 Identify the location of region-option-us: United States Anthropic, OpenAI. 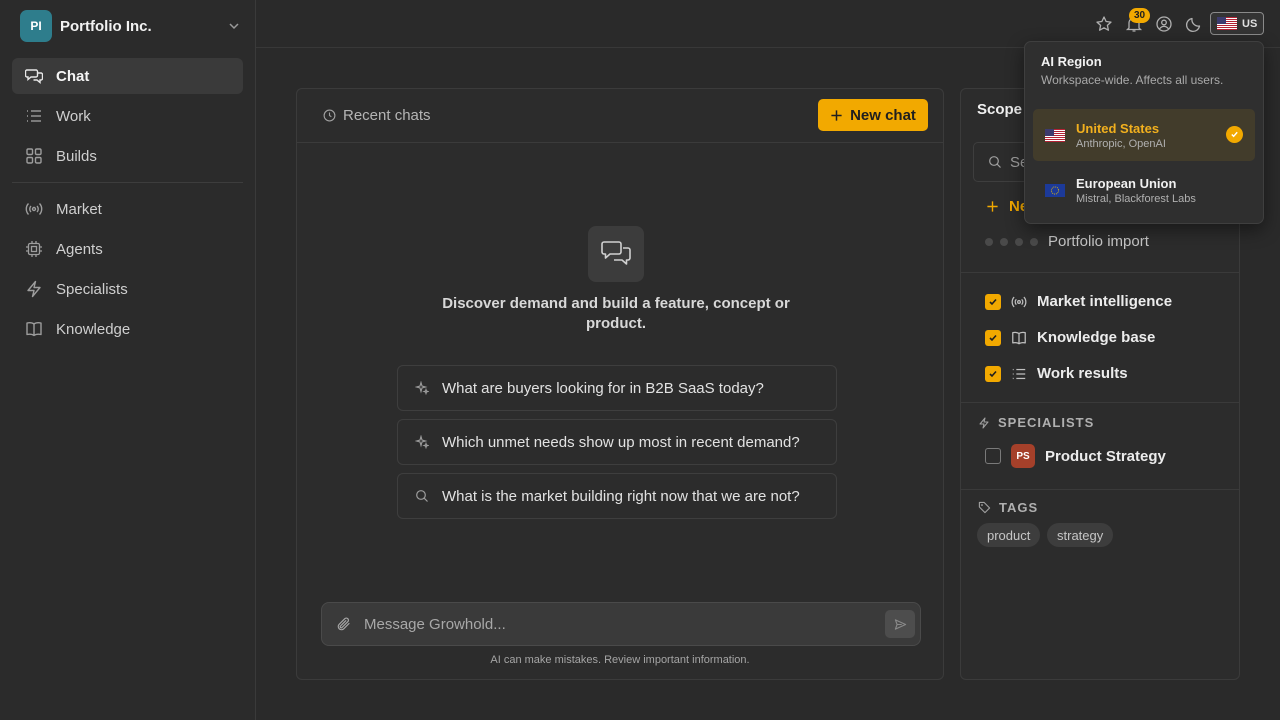
(1144, 135).